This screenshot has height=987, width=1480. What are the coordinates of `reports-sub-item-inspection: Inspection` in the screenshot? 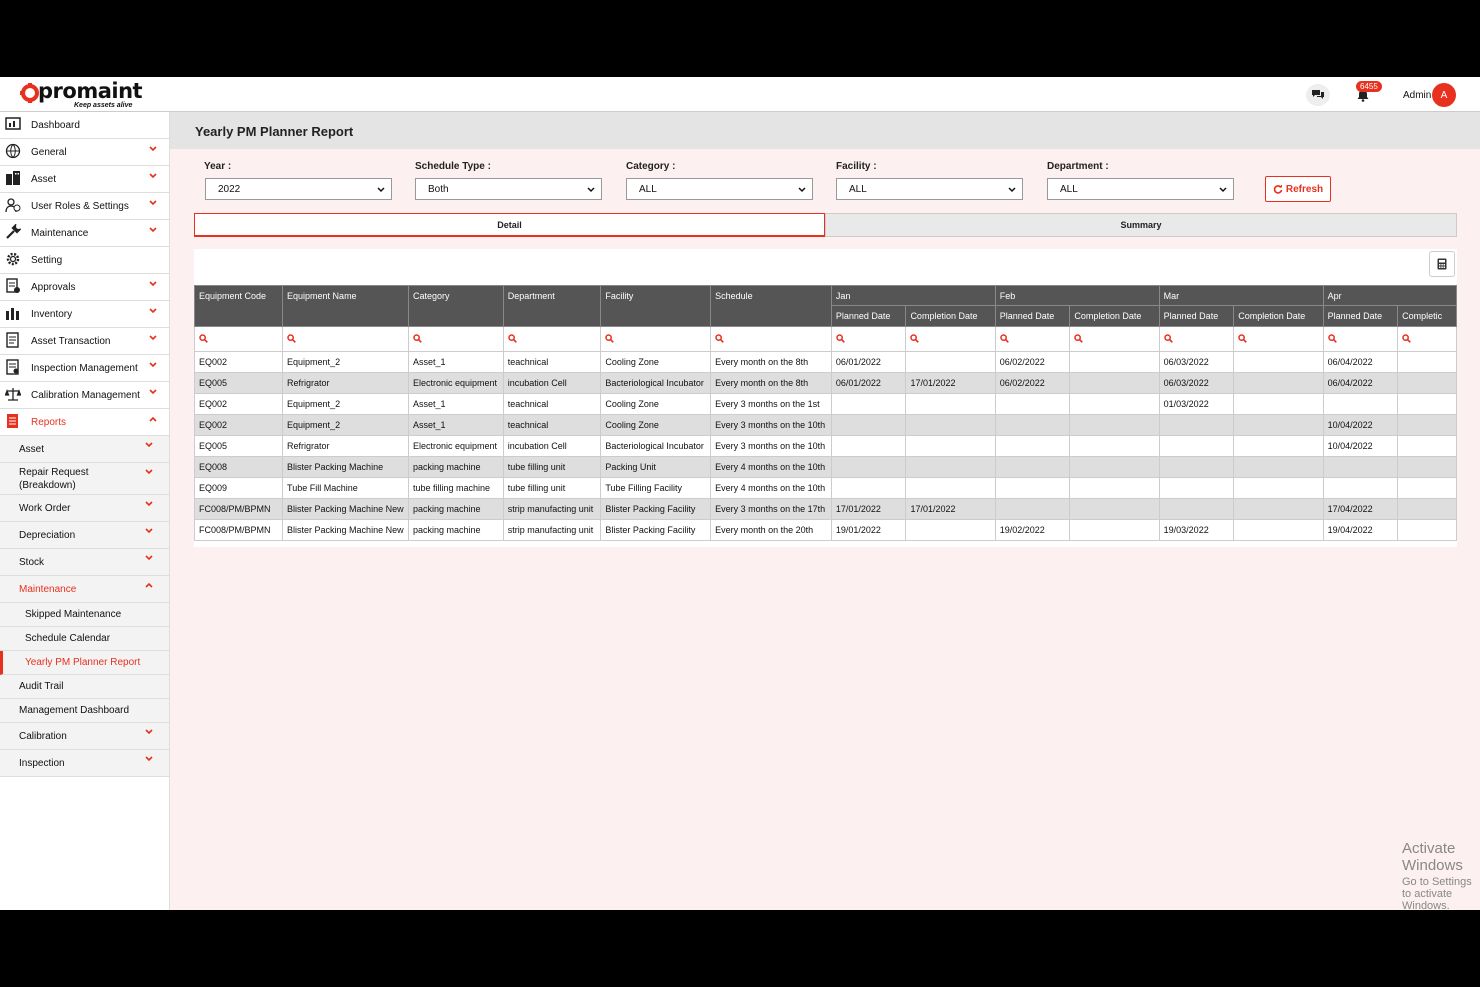 It's located at (84, 763).